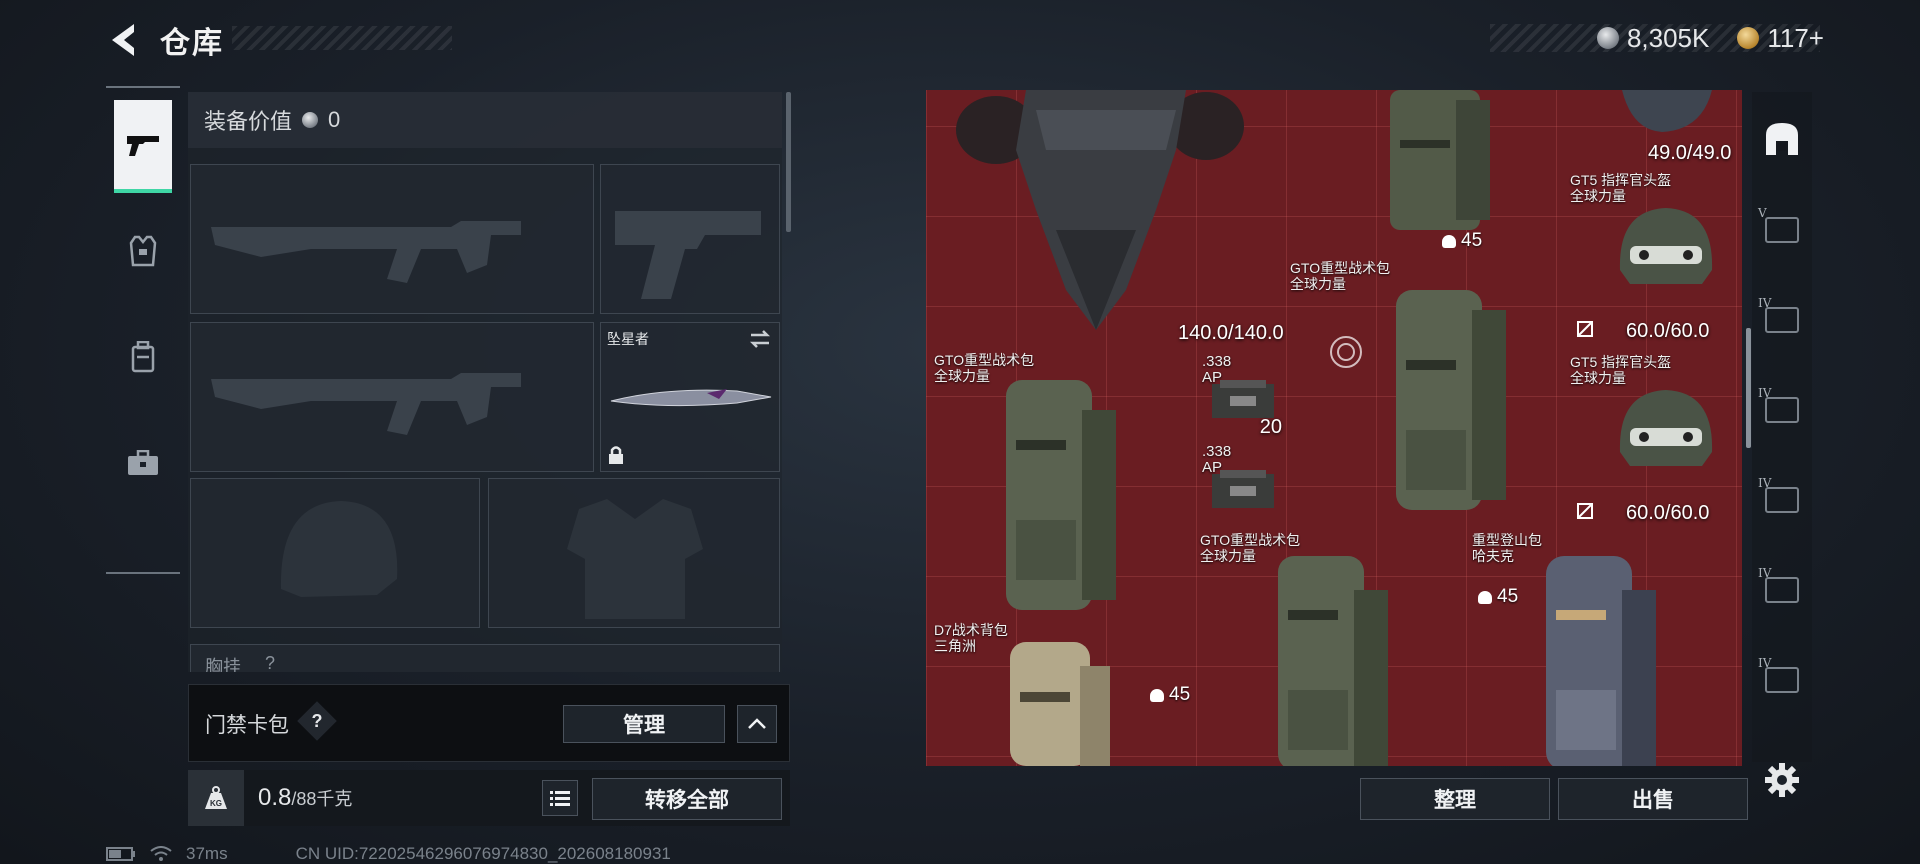 Image resolution: width=1920 pixels, height=864 pixels. Describe the element at coordinates (1781, 229) in the screenshot. I see `stash-tab-5: V` at that location.